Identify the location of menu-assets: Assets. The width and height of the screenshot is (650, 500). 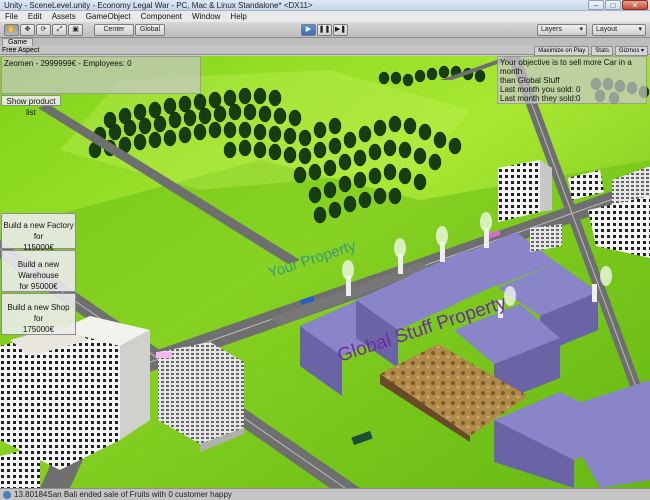
(64, 16).